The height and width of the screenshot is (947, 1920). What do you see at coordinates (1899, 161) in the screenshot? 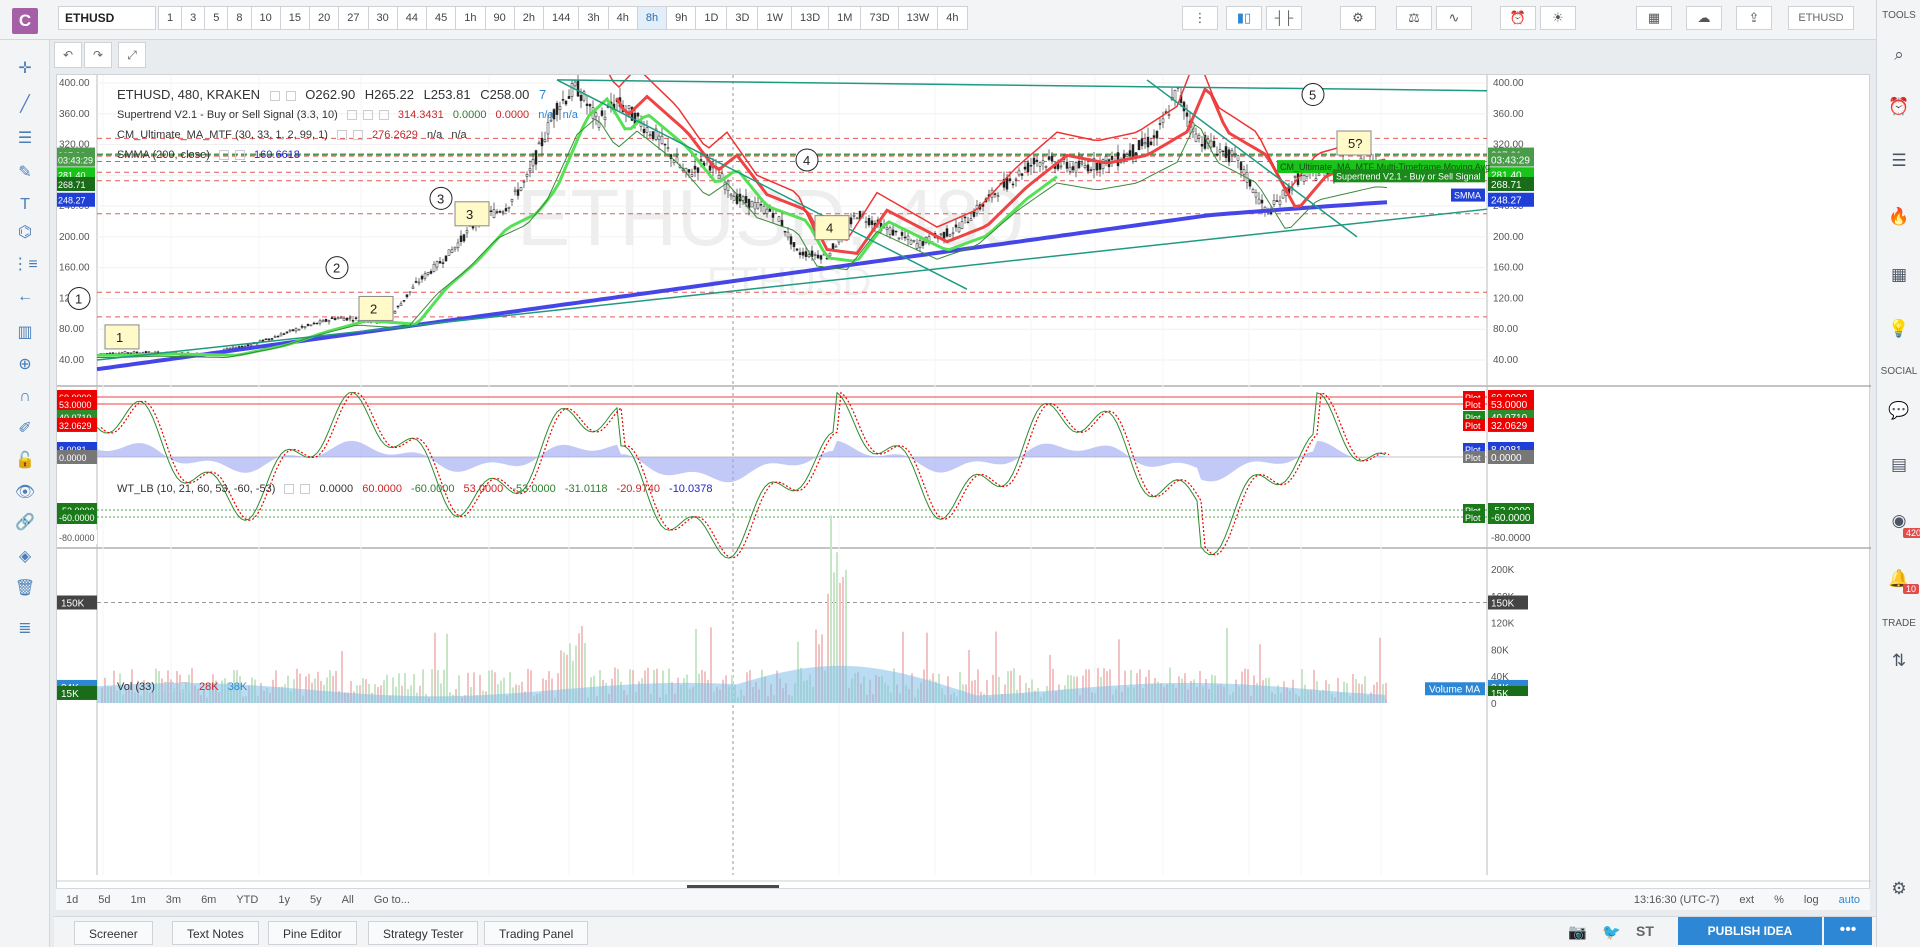
I see `data-window-icon: ☰` at bounding box center [1899, 161].